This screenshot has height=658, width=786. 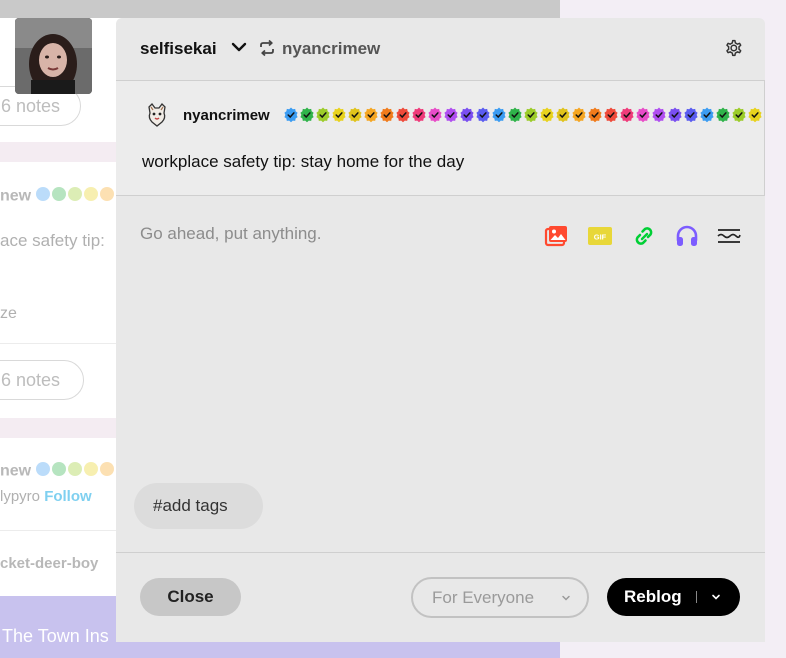 I want to click on photo-icon, so click(x=556, y=236).